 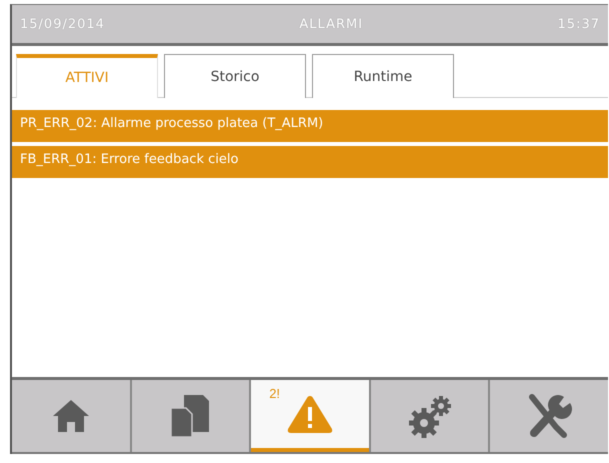 I want to click on warning-icon, so click(x=310, y=414).